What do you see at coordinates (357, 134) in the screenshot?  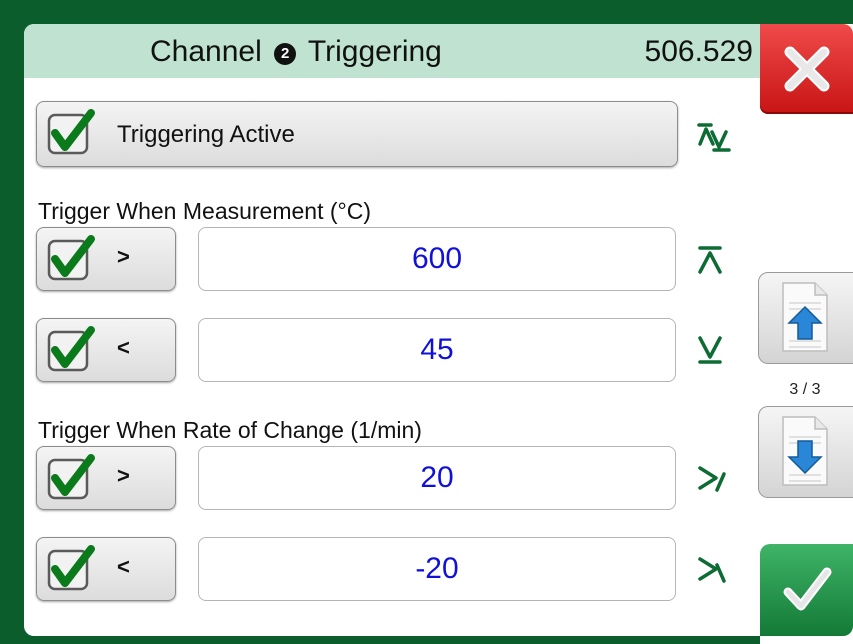 I see `triggering-active-toggle: Triggering Active` at bounding box center [357, 134].